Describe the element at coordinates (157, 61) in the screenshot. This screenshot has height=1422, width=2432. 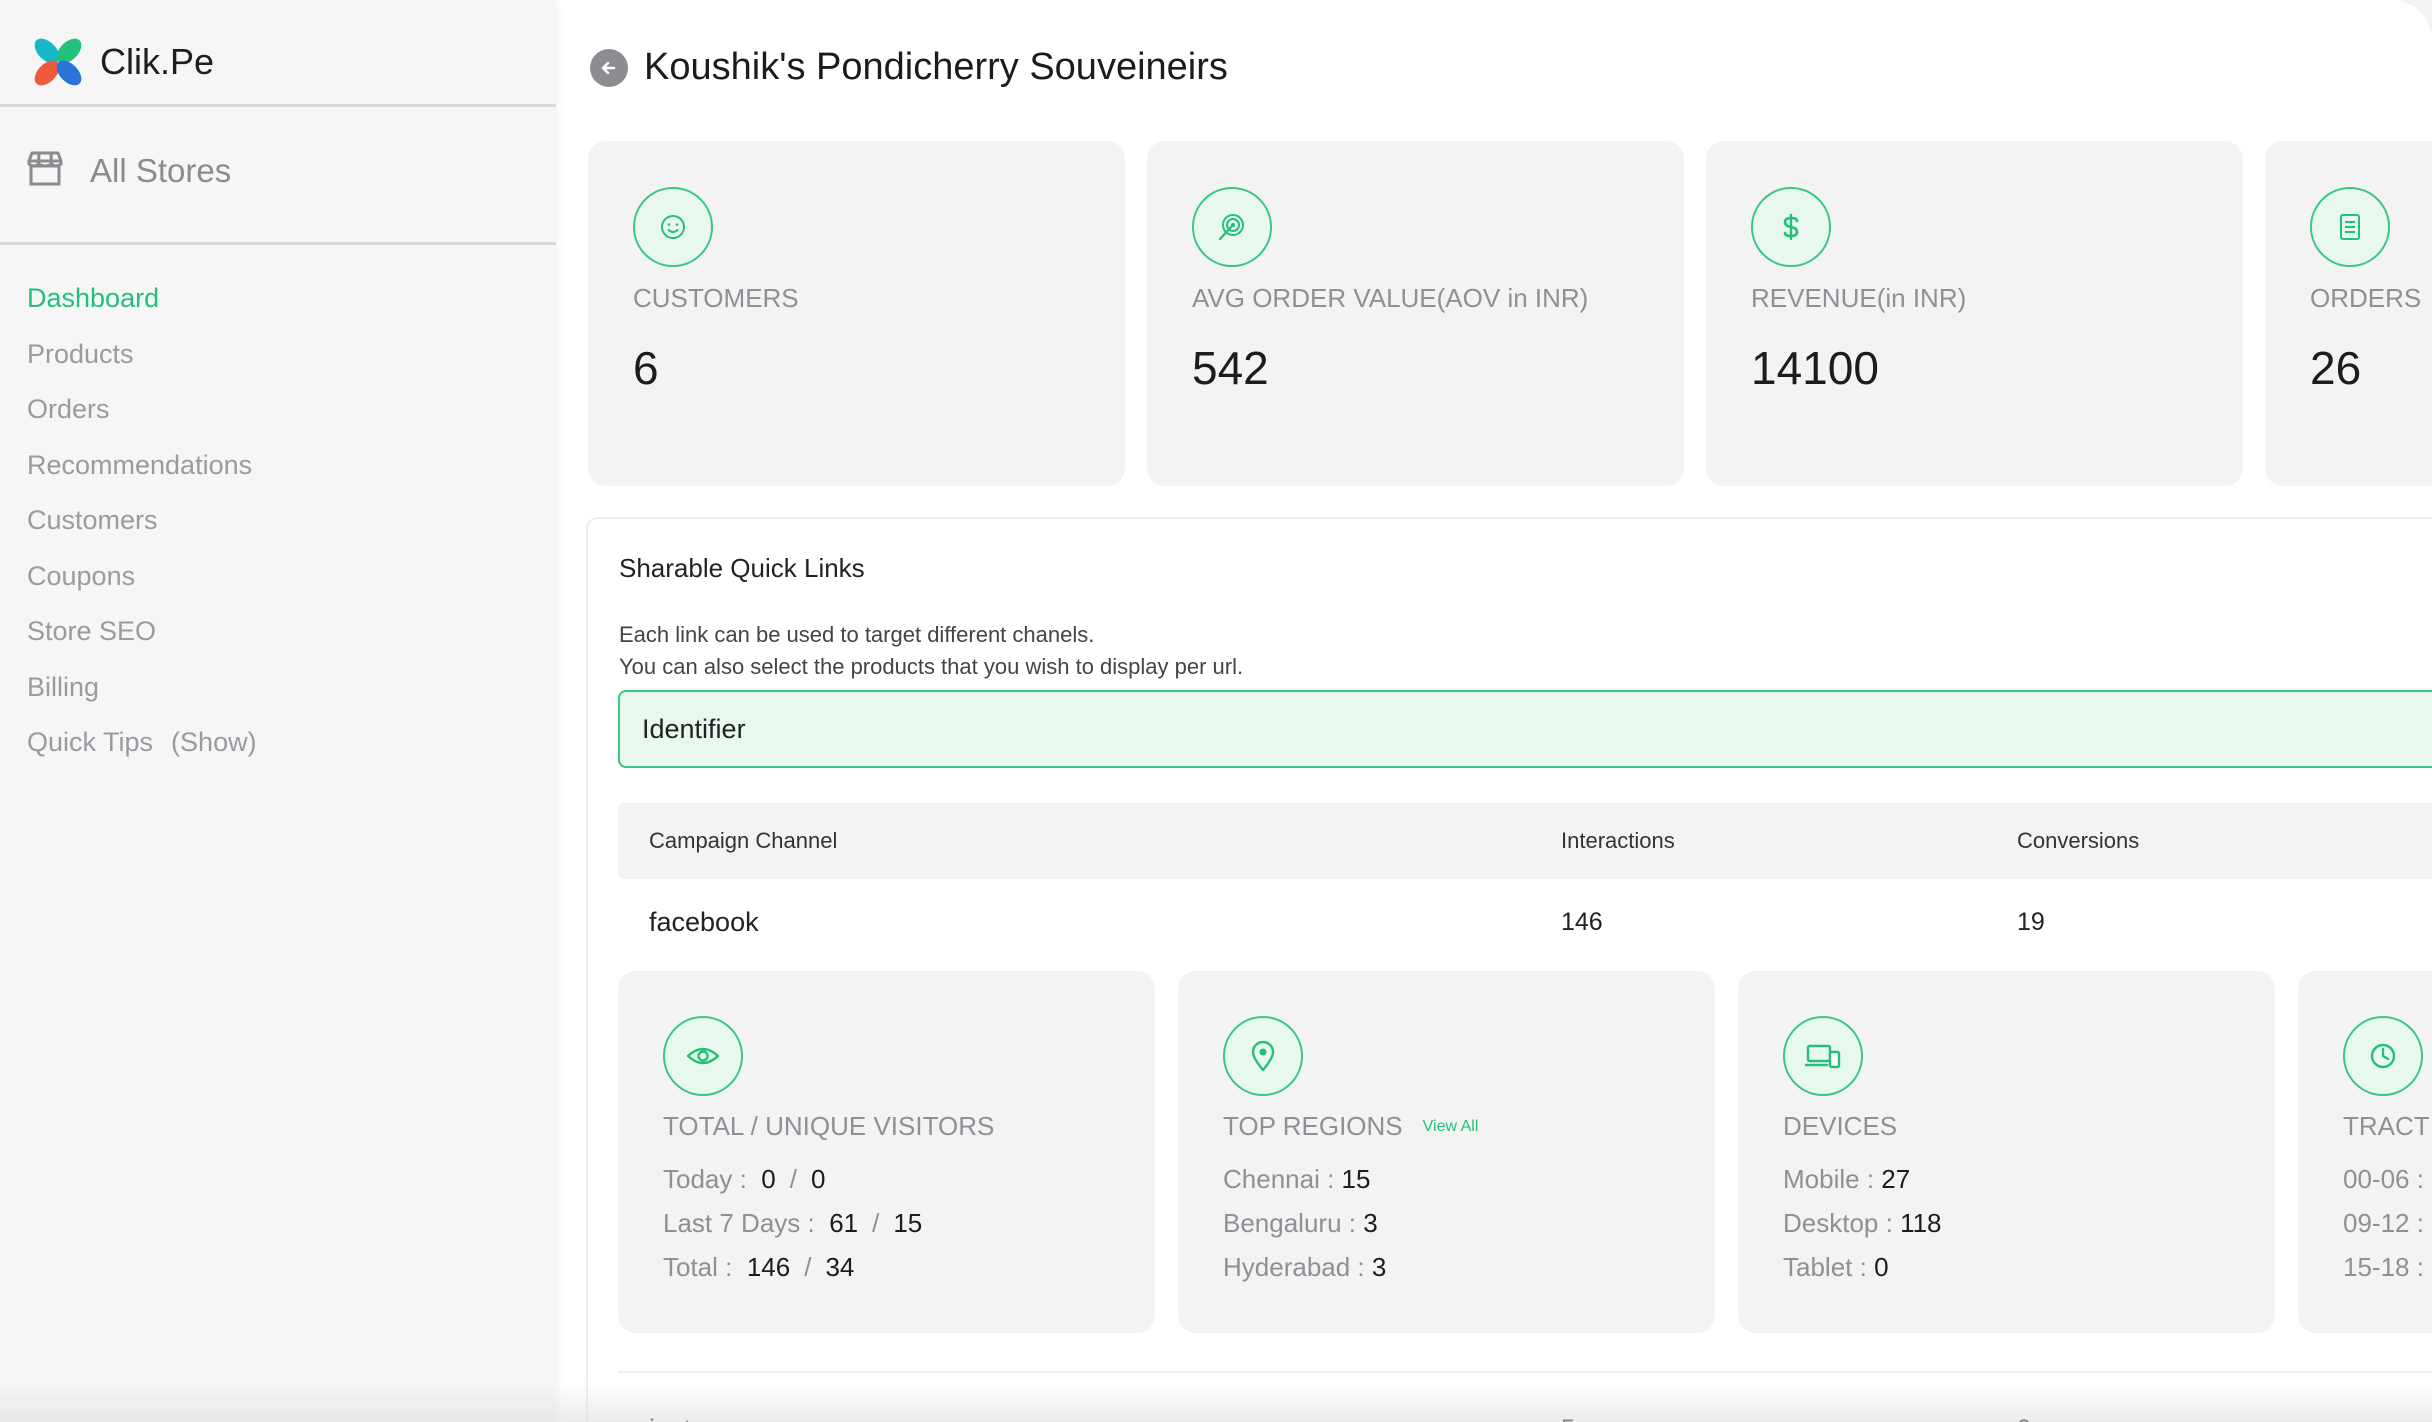
I see `brand-name: Clik.Pe` at that location.